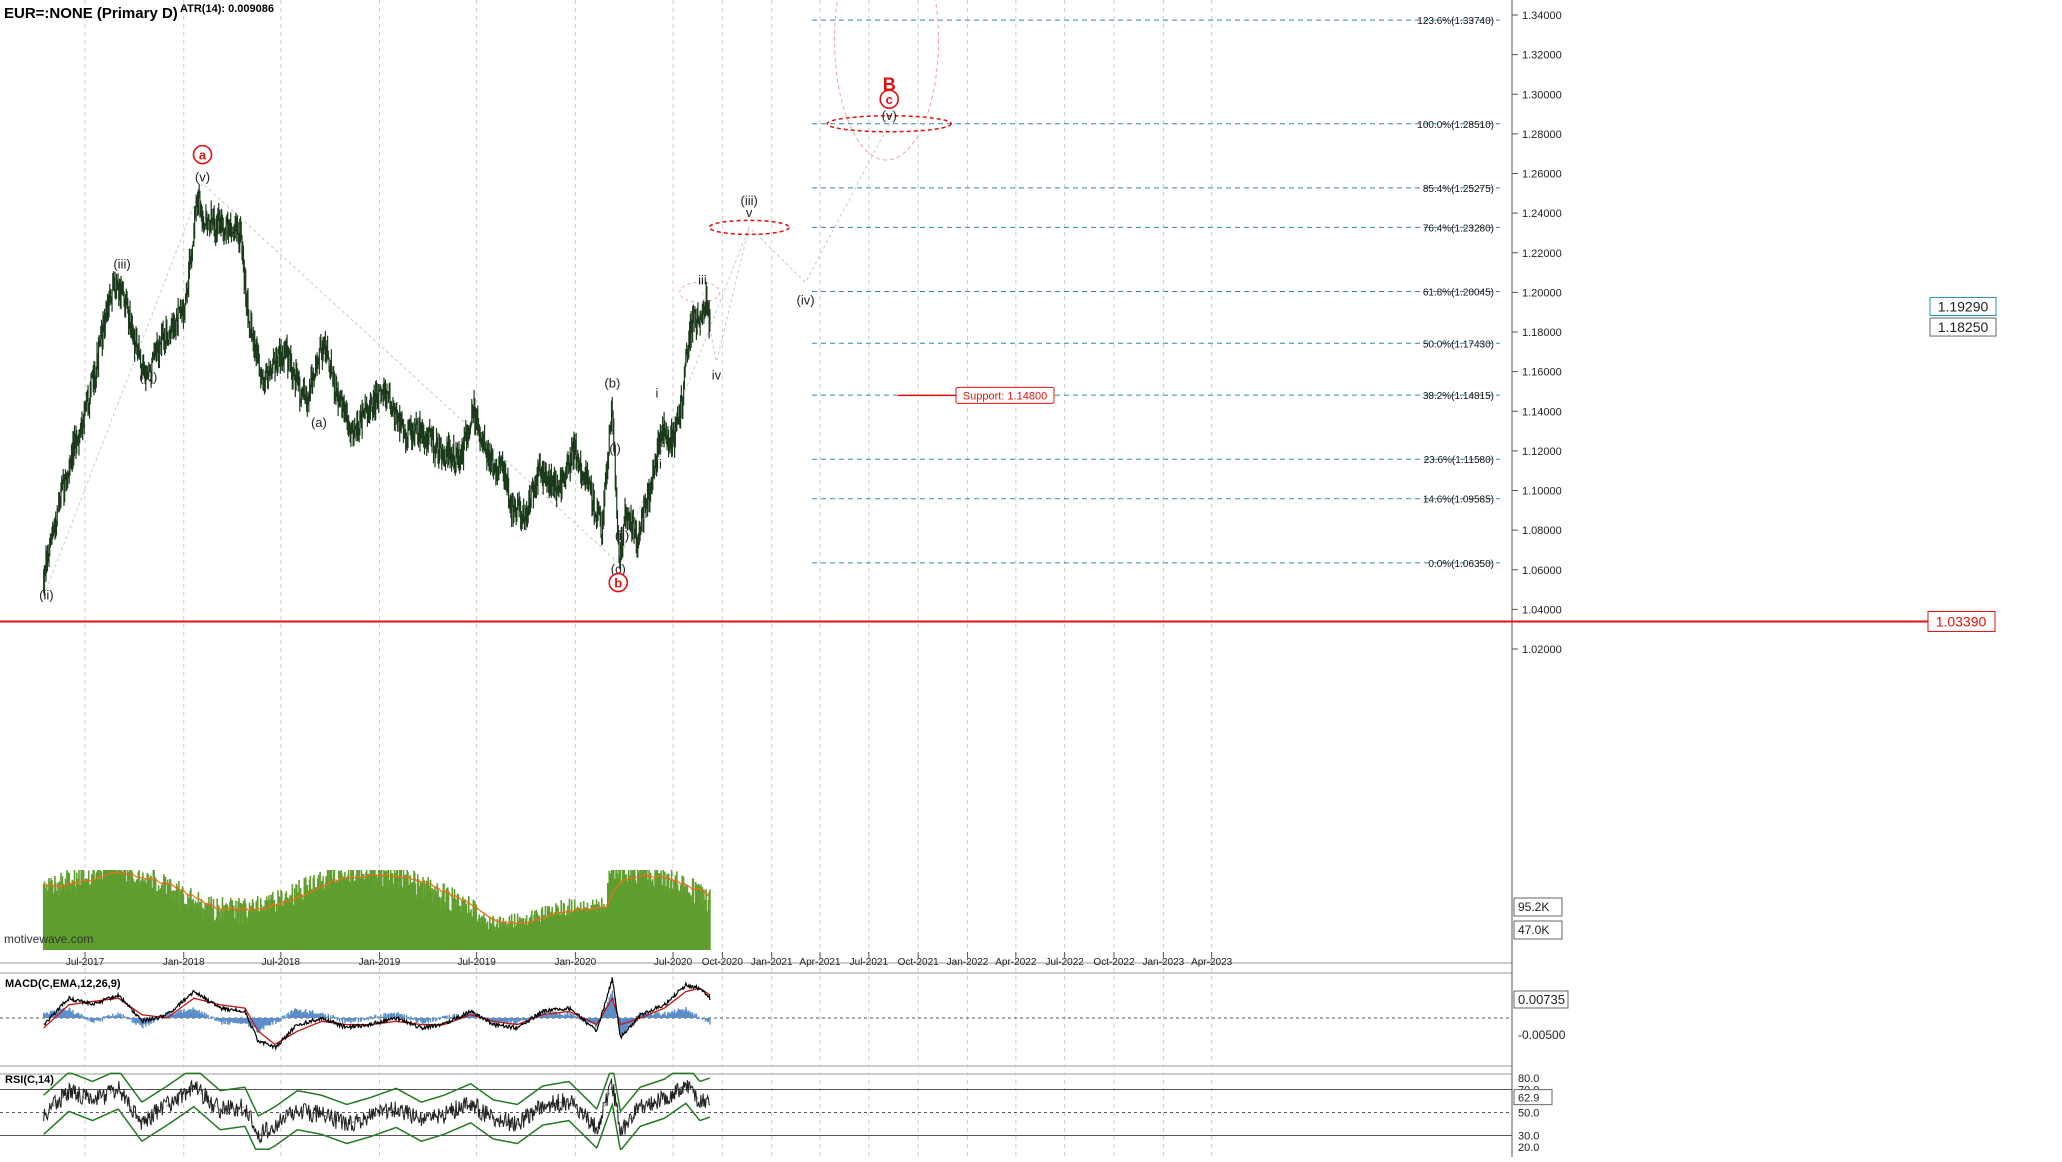 The image size is (2062, 1162). I want to click on wave-label: (iii), so click(121, 264).